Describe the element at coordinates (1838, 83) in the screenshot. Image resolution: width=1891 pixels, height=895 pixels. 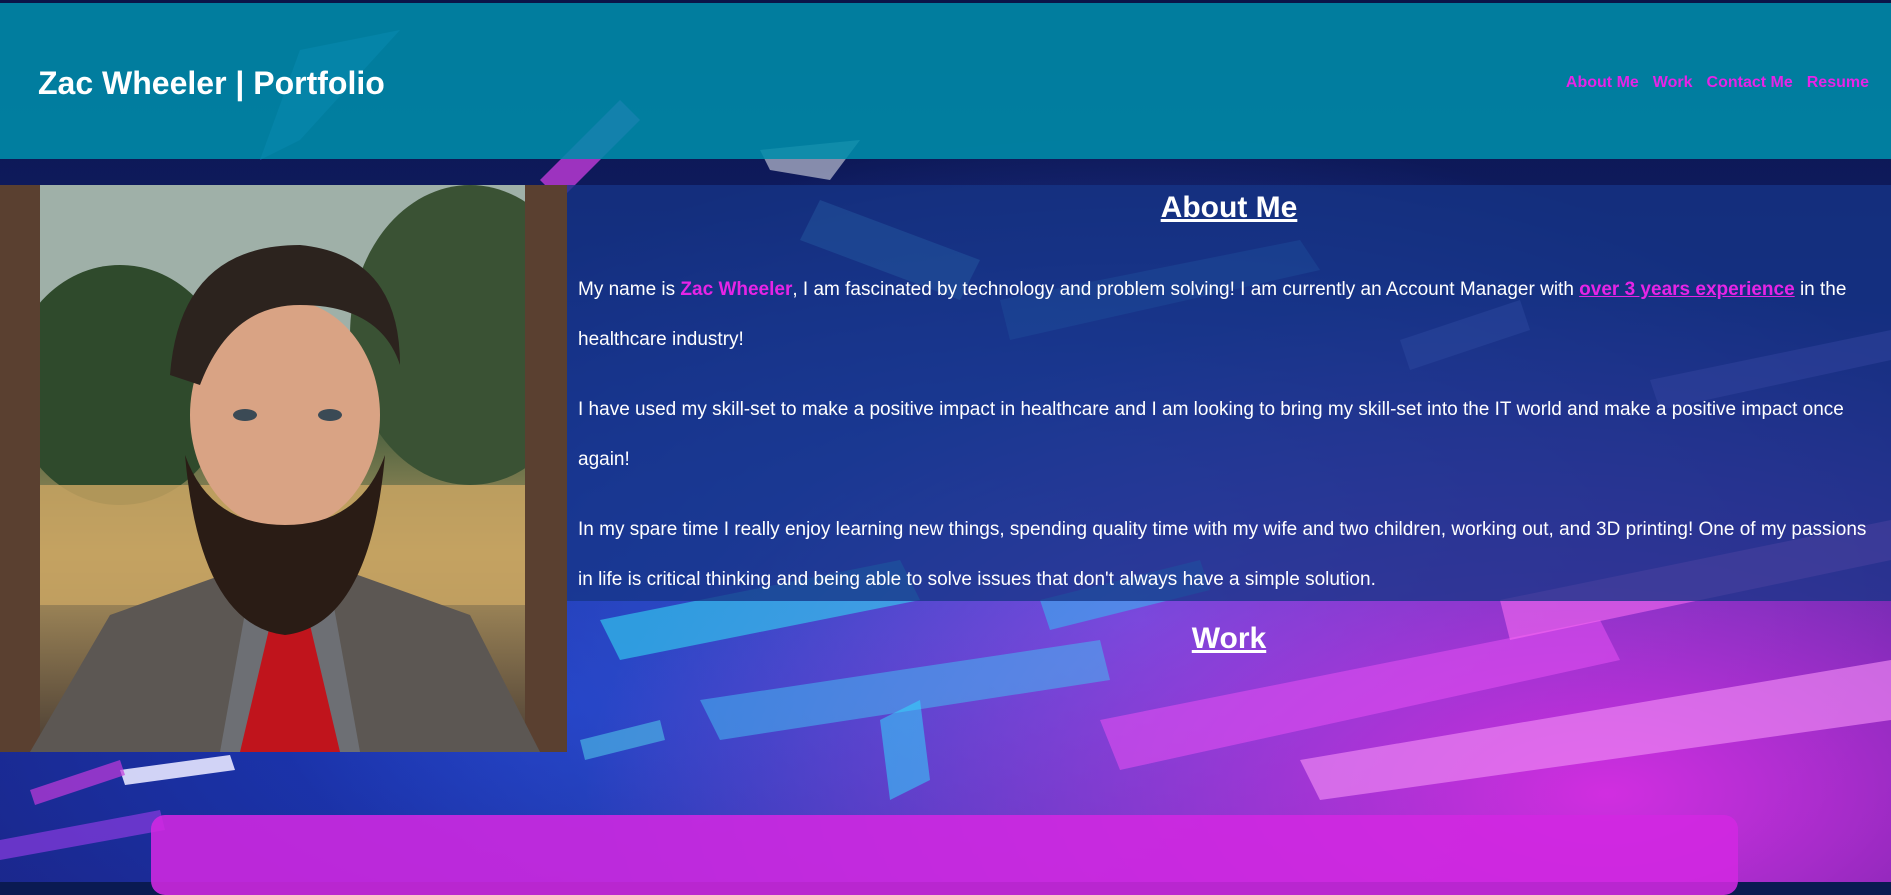
I see `nav-link-resume: Resume` at that location.